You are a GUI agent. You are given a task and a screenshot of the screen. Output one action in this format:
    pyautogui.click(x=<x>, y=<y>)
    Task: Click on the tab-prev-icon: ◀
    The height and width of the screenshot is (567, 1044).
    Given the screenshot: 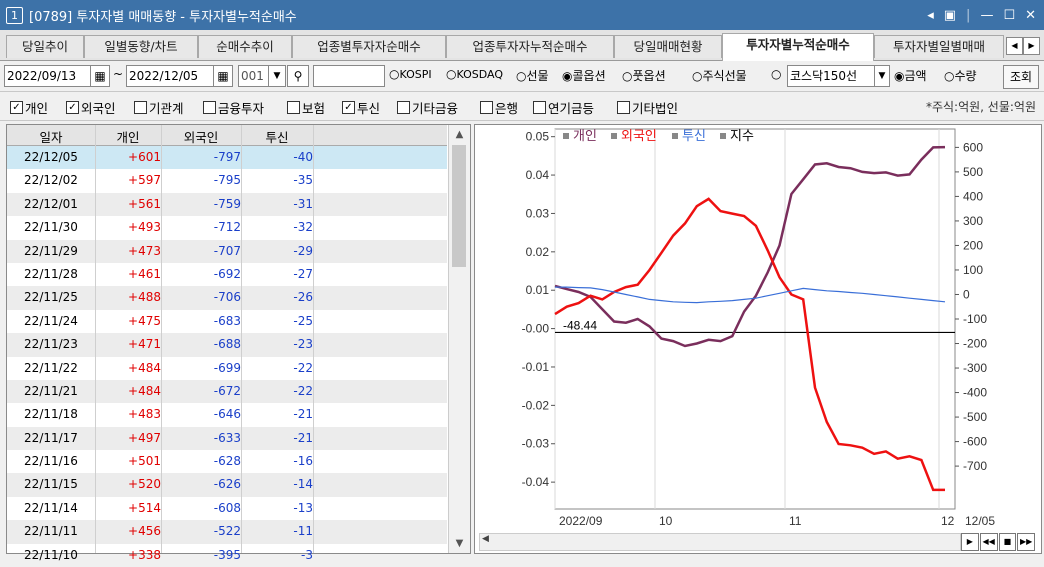 What is the action you would take?
    pyautogui.click(x=1014, y=46)
    